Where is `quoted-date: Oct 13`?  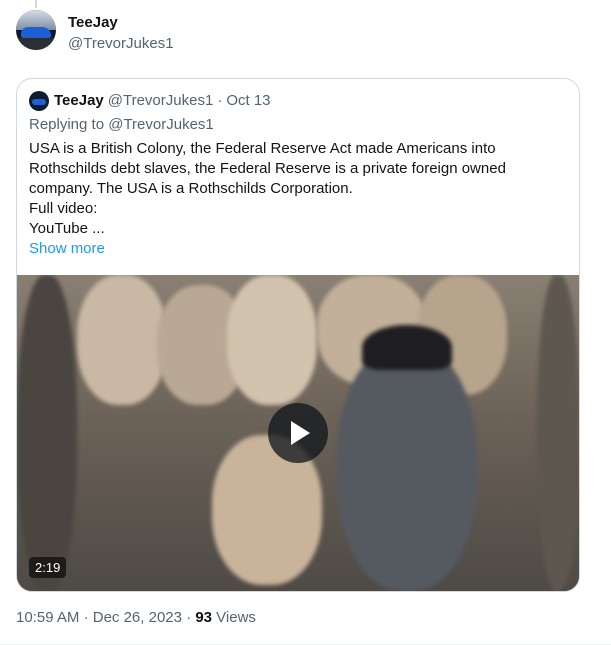
quoted-date: Oct 13 is located at coordinates (248, 100).